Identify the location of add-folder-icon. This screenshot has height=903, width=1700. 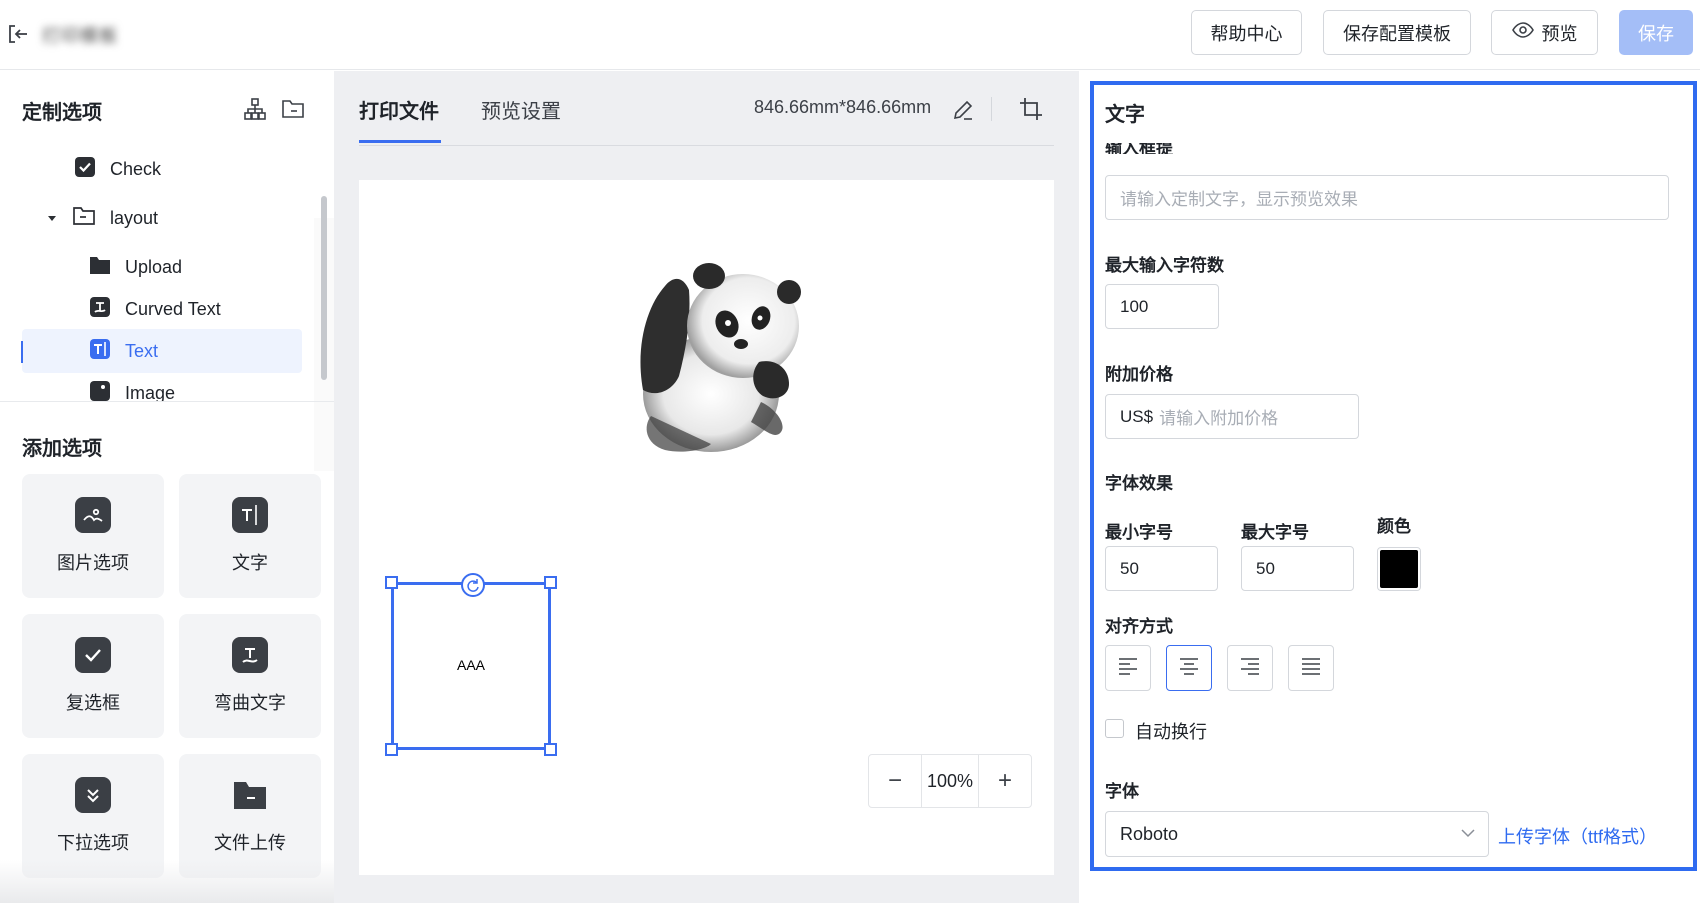
(293, 109).